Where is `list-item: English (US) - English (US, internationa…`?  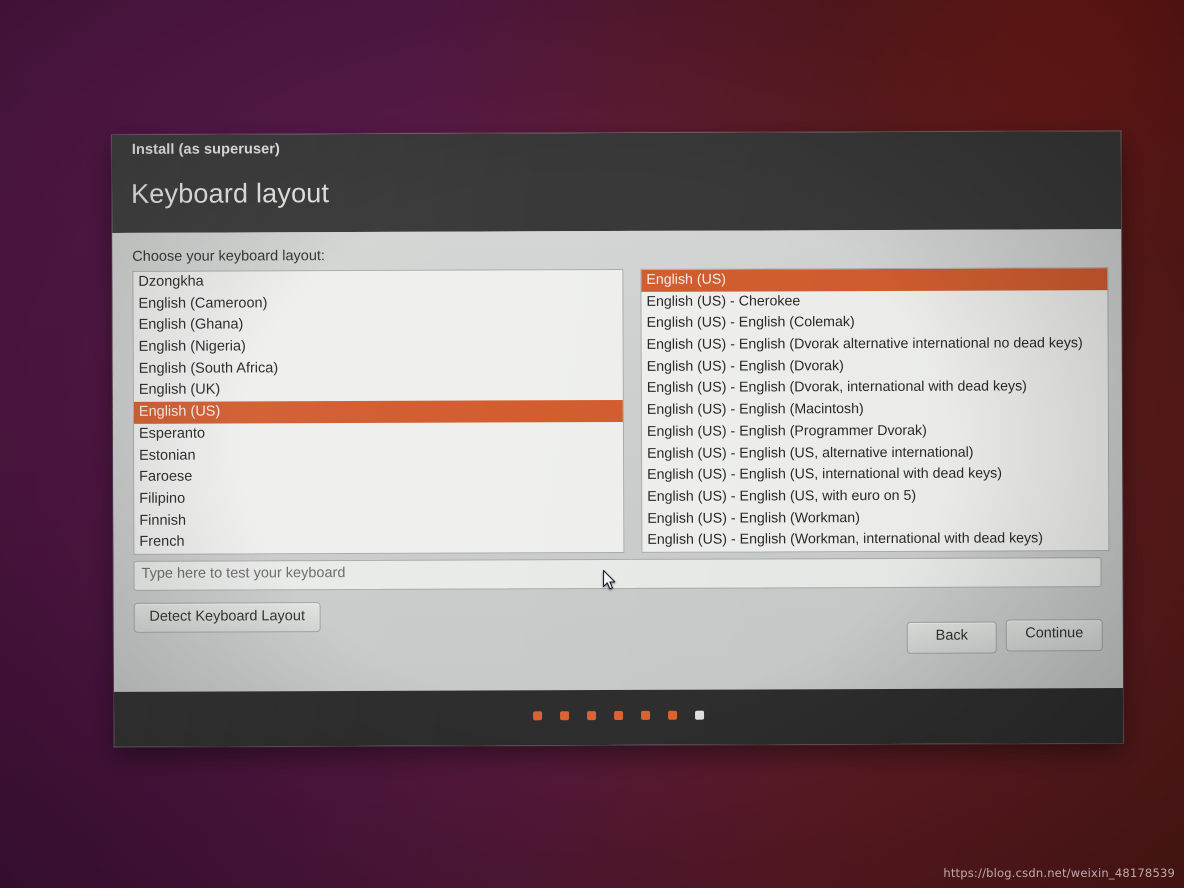
list-item: English (US) - English (US, internationa… is located at coordinates (875, 474).